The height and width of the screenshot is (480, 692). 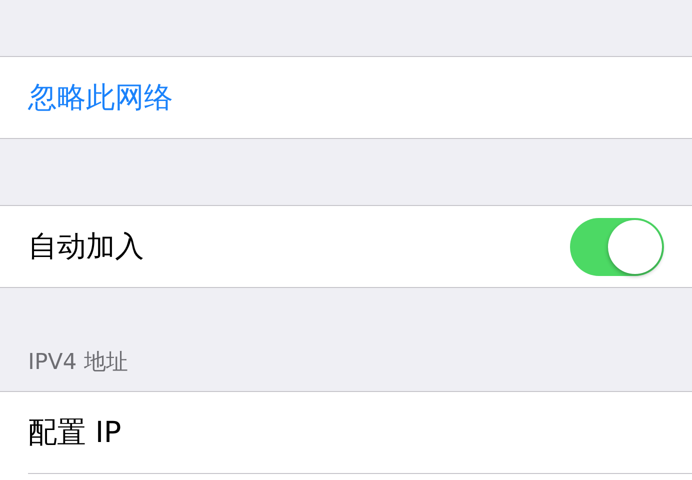 I want to click on configure-ip-label: 配置 IP, so click(x=75, y=432).